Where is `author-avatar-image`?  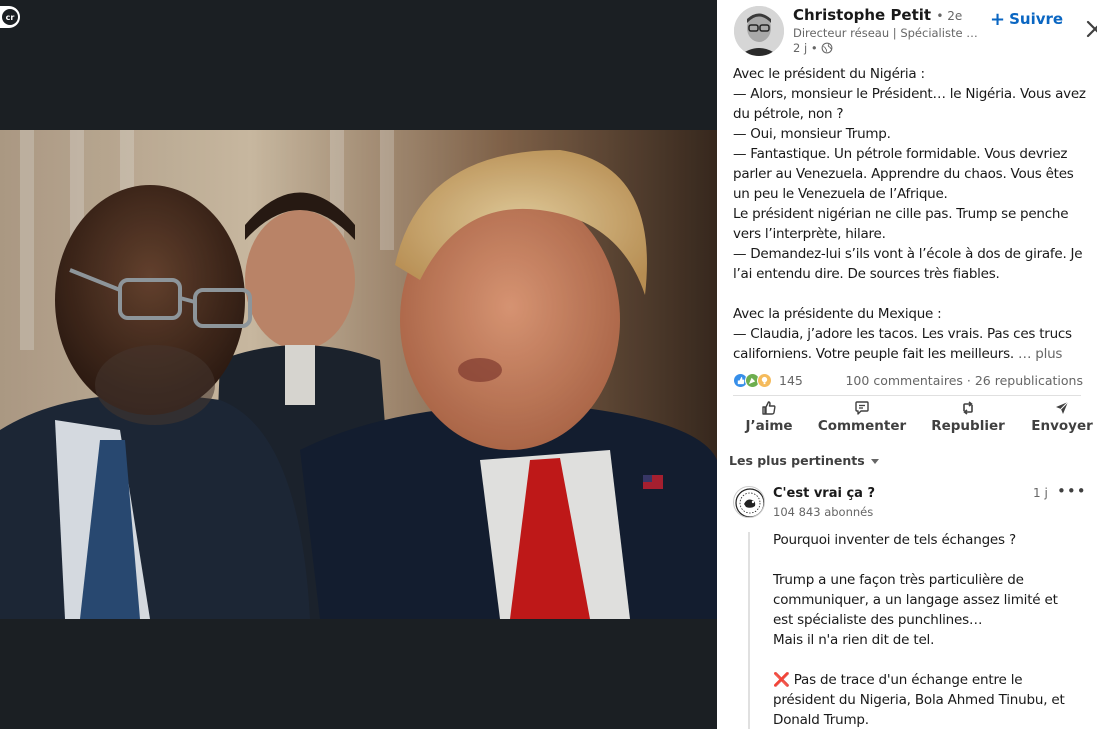
author-avatar-image is located at coordinates (759, 31).